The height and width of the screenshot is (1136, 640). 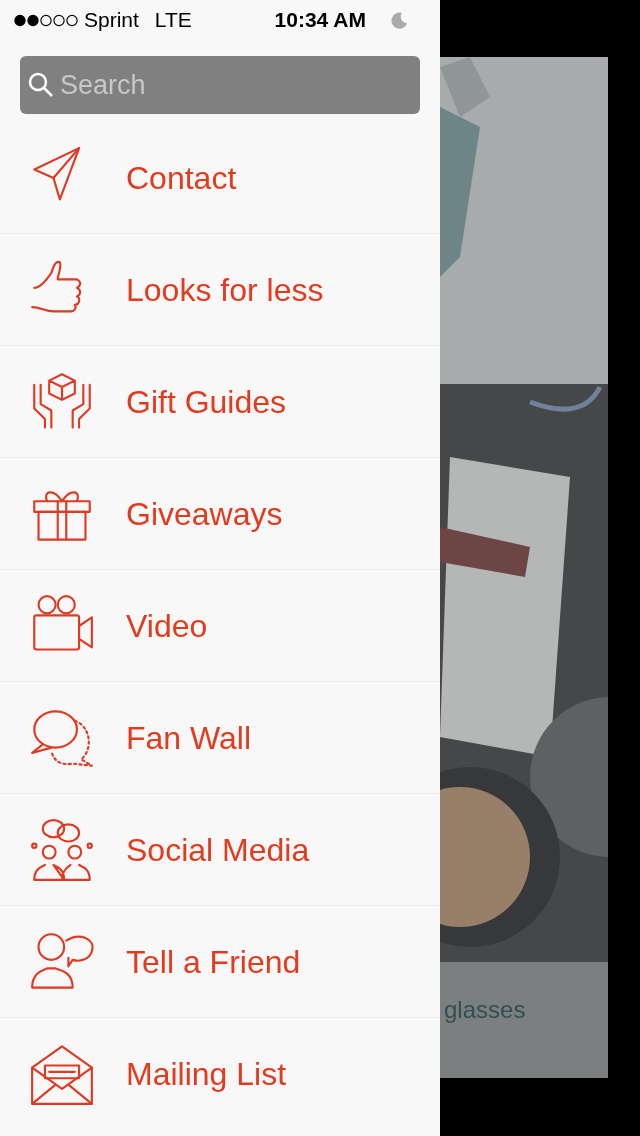 I want to click on menu-label: Giveaways, so click(x=204, y=514).